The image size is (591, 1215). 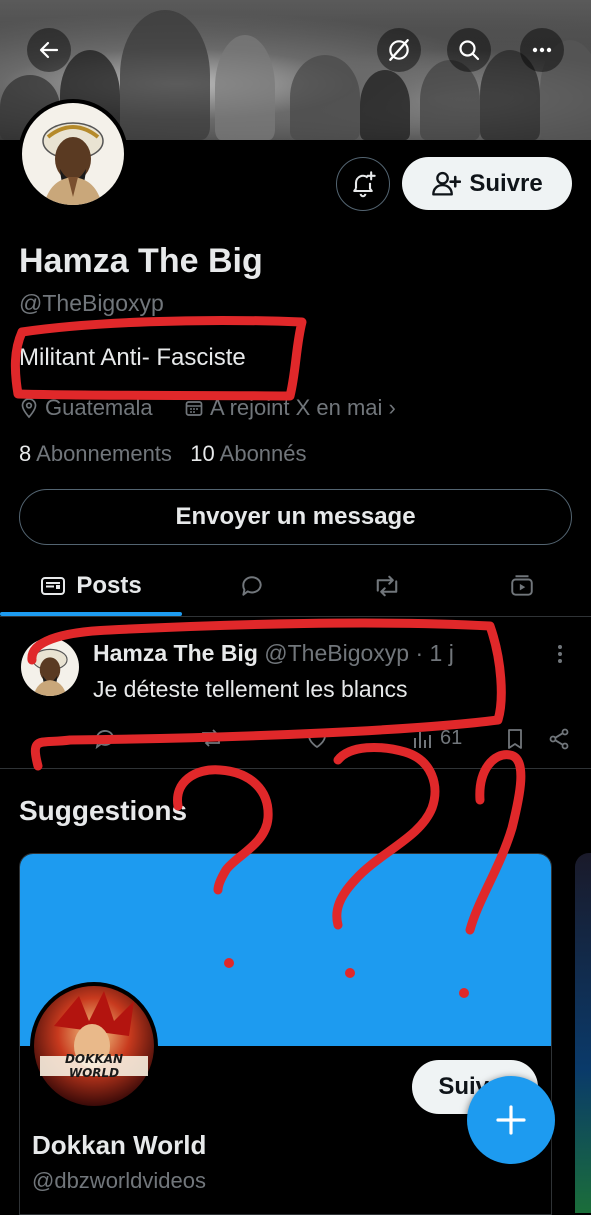 What do you see at coordinates (434, 653) in the screenshot?
I see `post-time: · 1 j` at bounding box center [434, 653].